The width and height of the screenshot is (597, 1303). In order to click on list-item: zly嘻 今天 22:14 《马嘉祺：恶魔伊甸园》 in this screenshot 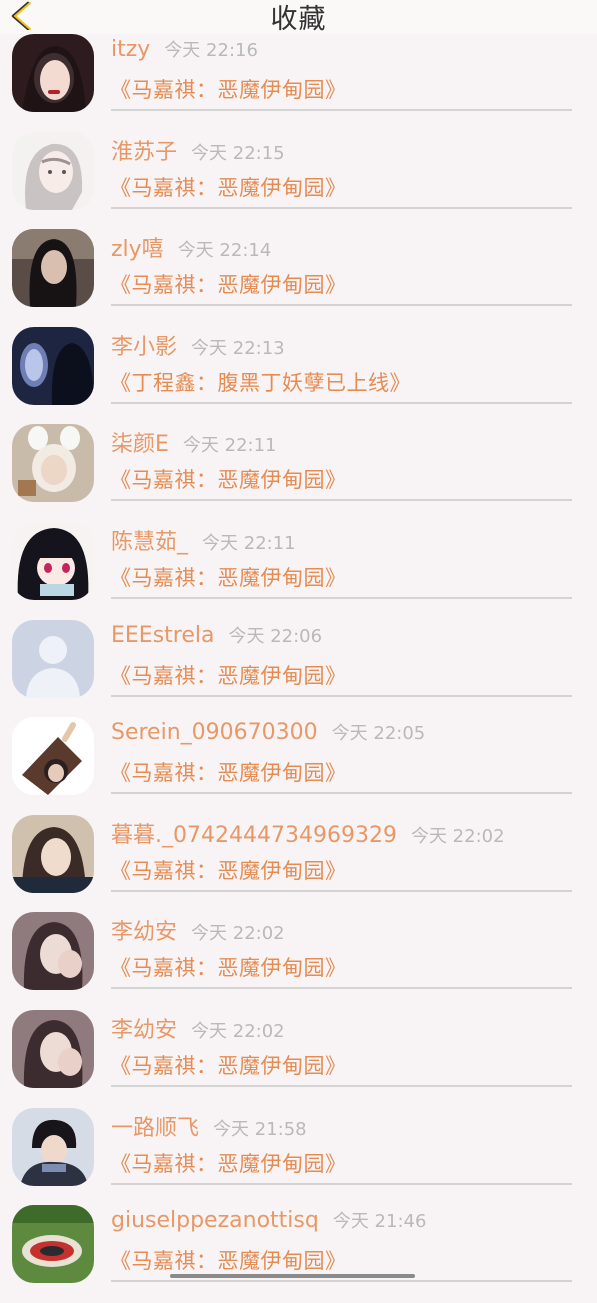, I will do `click(298, 278)`.